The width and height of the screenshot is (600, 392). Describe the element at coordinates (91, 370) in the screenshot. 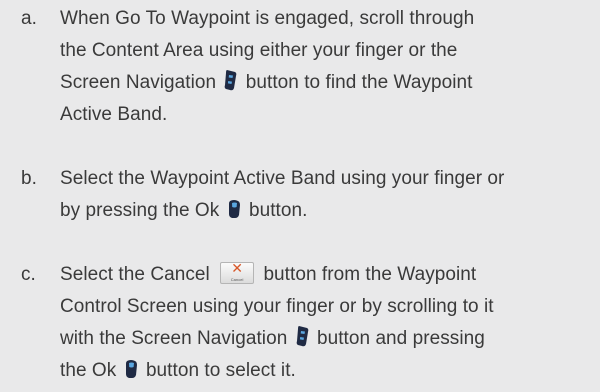

I see `text-run: the Ok` at that location.